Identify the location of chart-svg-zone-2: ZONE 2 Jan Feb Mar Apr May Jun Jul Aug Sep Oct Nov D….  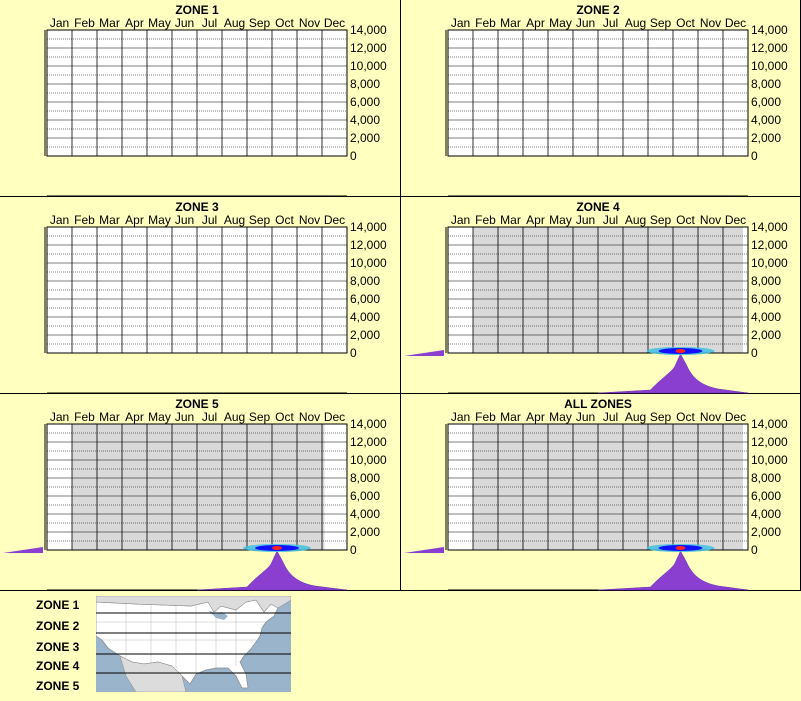
(616, 100).